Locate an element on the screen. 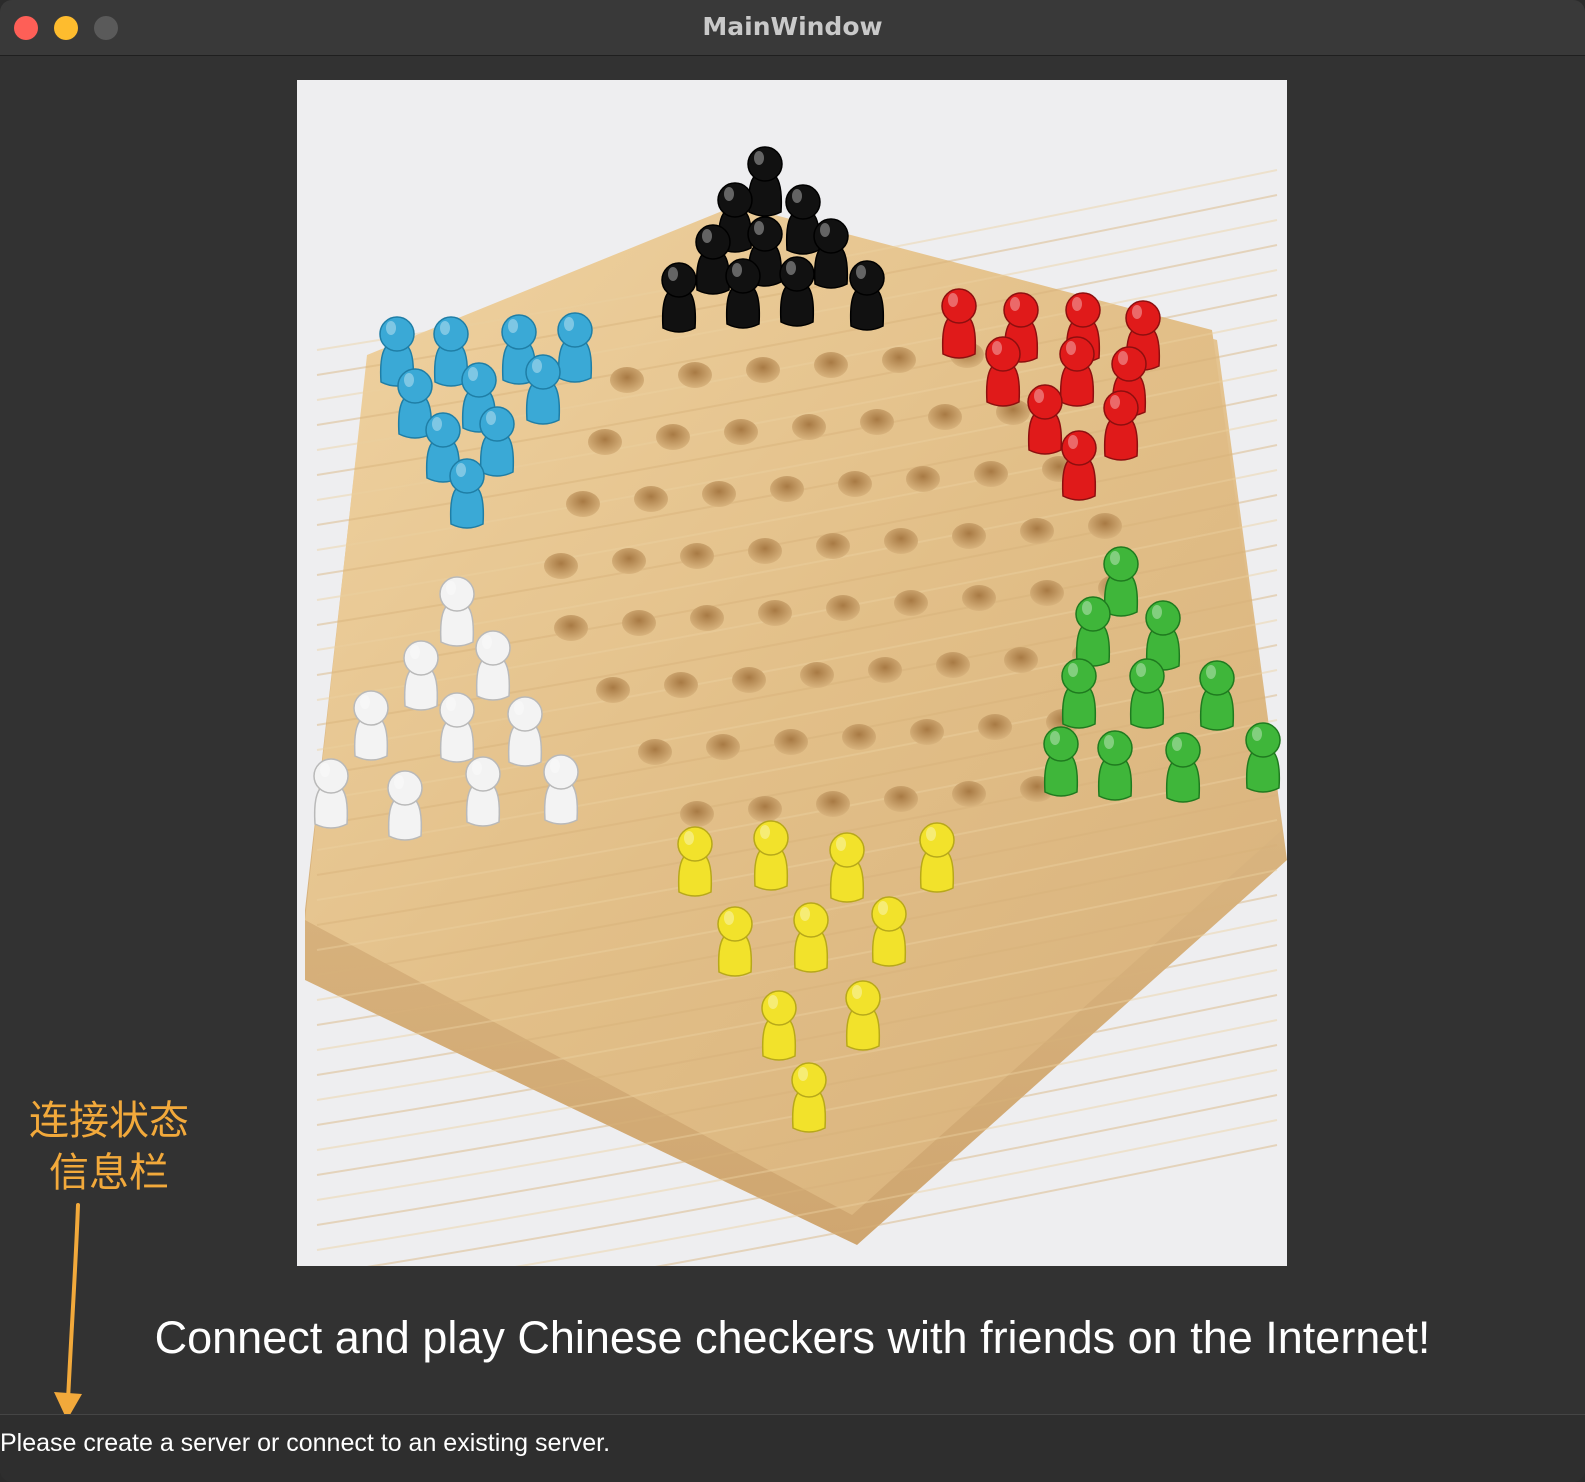 The image size is (1585, 1482). annotation-line-2: 信息栏 is located at coordinates (109, 1173).